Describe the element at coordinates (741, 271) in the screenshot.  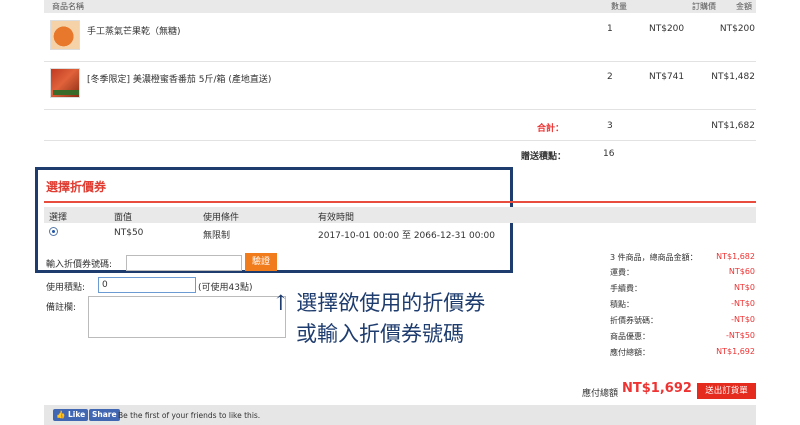
I see `summary-value-shipping: NT$60` at that location.